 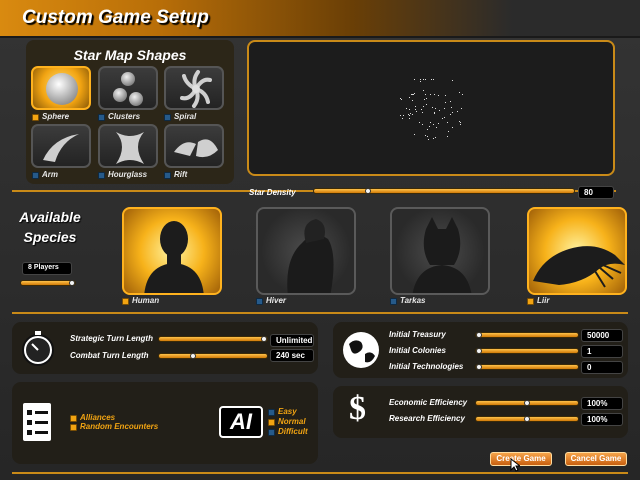 What do you see at coordinates (530, 301) in the screenshot?
I see `species-liir-checkbox` at bounding box center [530, 301].